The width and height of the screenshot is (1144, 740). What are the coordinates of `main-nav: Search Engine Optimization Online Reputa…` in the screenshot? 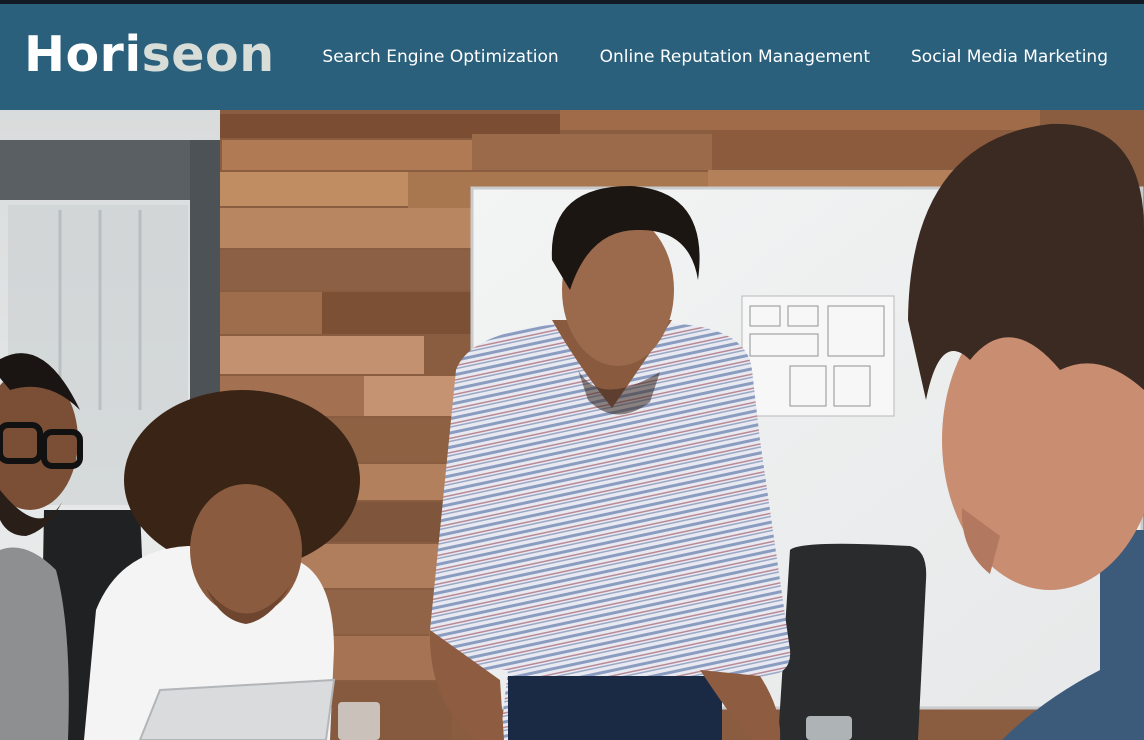 It's located at (694, 57).